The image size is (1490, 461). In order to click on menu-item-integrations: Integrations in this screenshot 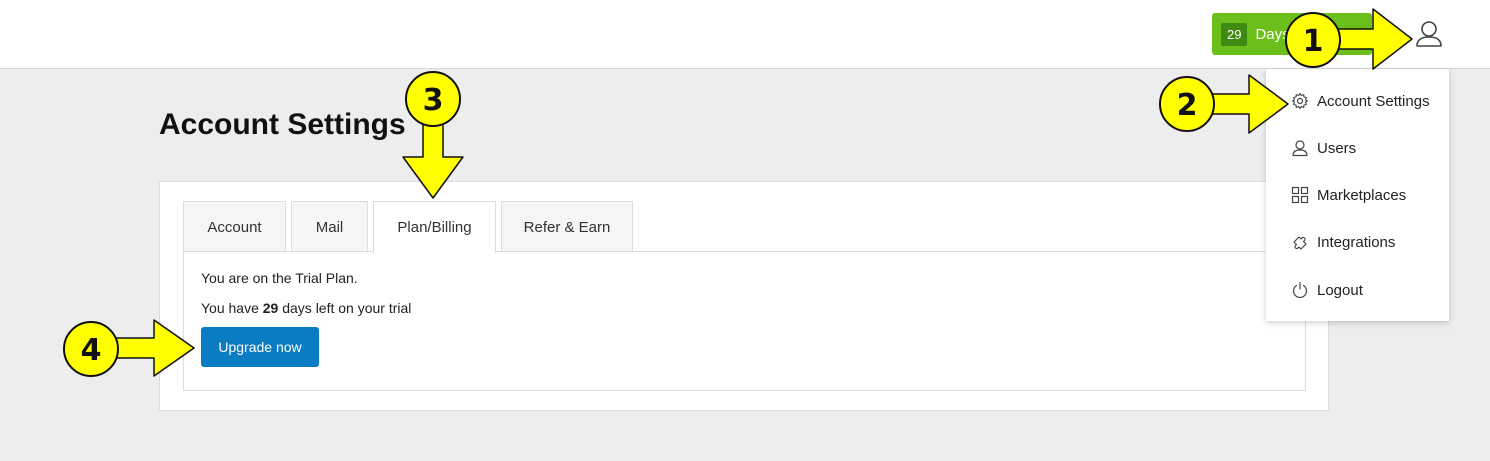, I will do `click(1357, 242)`.